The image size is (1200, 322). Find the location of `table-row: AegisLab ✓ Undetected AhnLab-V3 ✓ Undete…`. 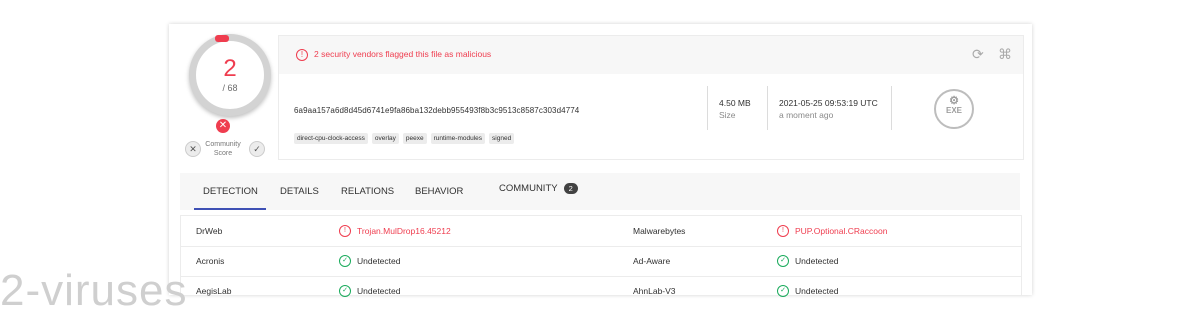

table-row: AegisLab ✓ Undetected AhnLab-V3 ✓ Undete… is located at coordinates (601, 291).